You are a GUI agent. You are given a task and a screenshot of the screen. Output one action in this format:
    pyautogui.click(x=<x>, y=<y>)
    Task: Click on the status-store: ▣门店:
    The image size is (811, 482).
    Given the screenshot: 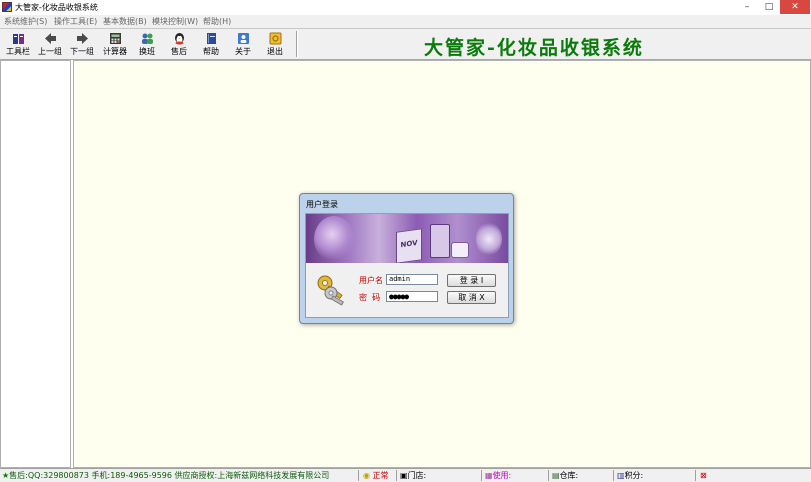 What is the action you would take?
    pyautogui.click(x=413, y=475)
    